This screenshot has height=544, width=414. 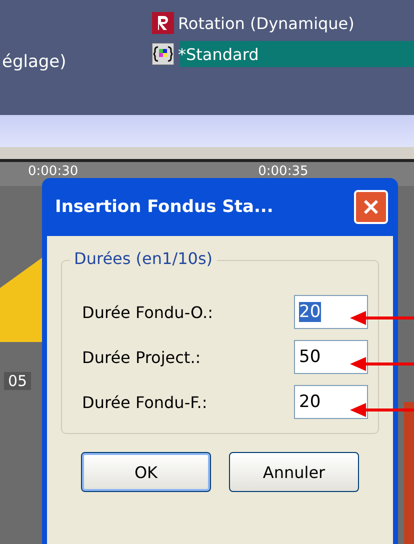 I want to click on r-letter-icon, so click(x=163, y=23).